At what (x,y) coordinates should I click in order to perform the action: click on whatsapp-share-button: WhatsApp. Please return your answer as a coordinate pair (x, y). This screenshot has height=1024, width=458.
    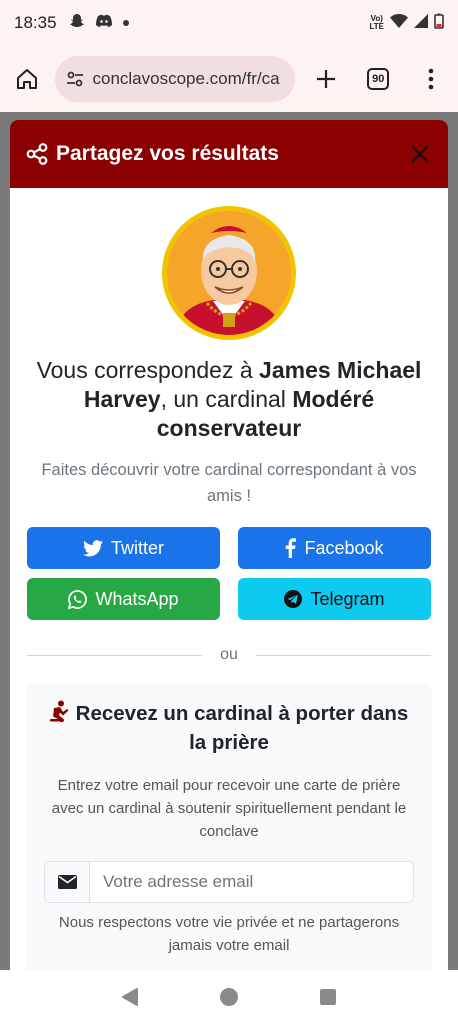
    Looking at the image, I should click on (123, 599).